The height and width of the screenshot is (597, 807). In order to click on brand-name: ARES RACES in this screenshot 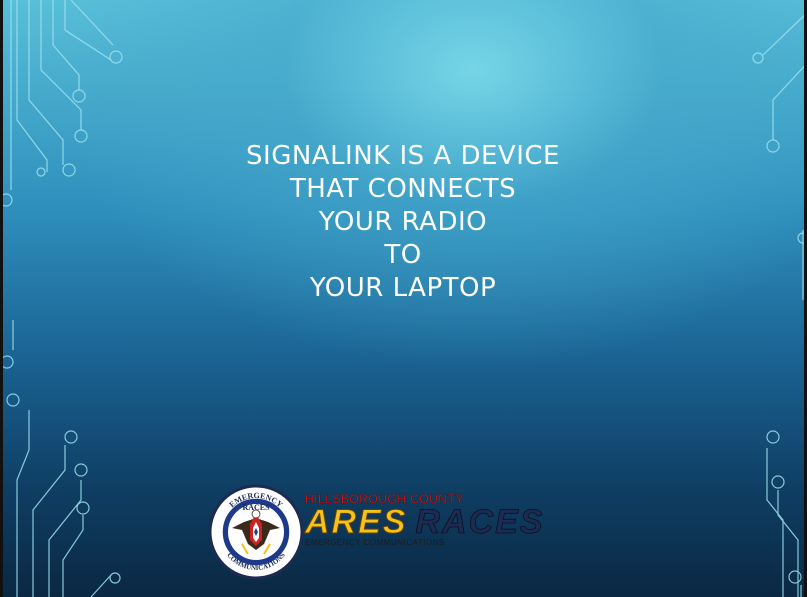, I will do `click(424, 522)`.